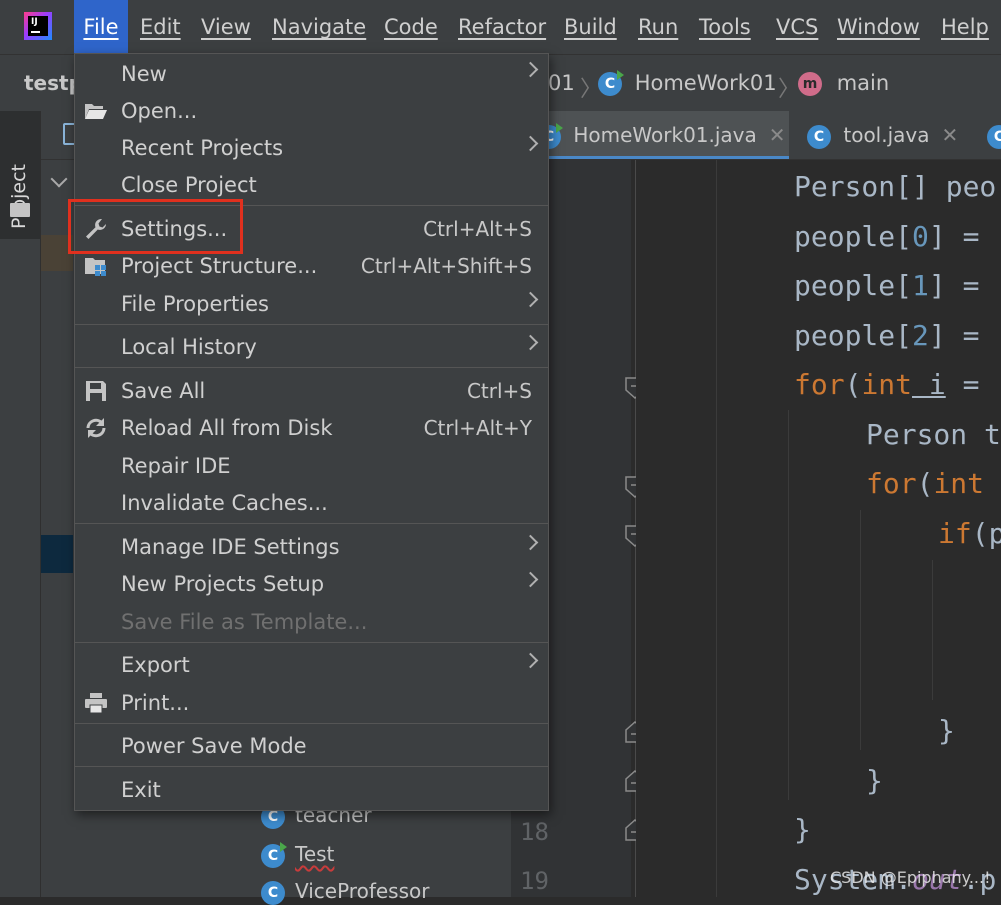  What do you see at coordinates (933, 434) in the screenshot?
I see `code-line: Person t` at bounding box center [933, 434].